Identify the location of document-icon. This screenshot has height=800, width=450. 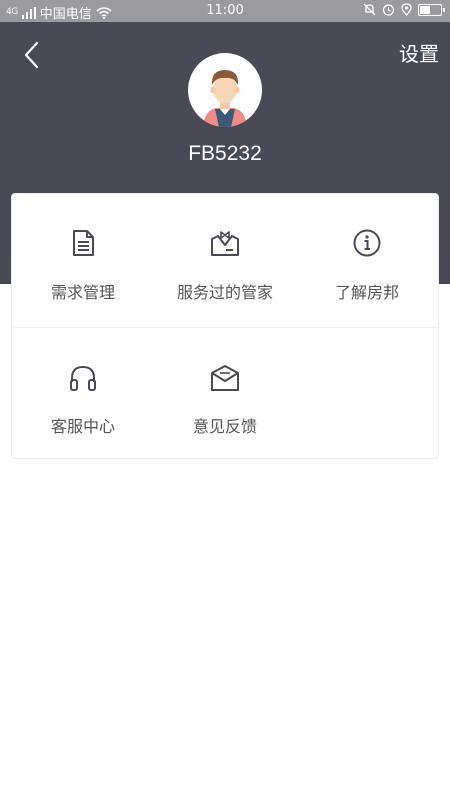
(83, 243).